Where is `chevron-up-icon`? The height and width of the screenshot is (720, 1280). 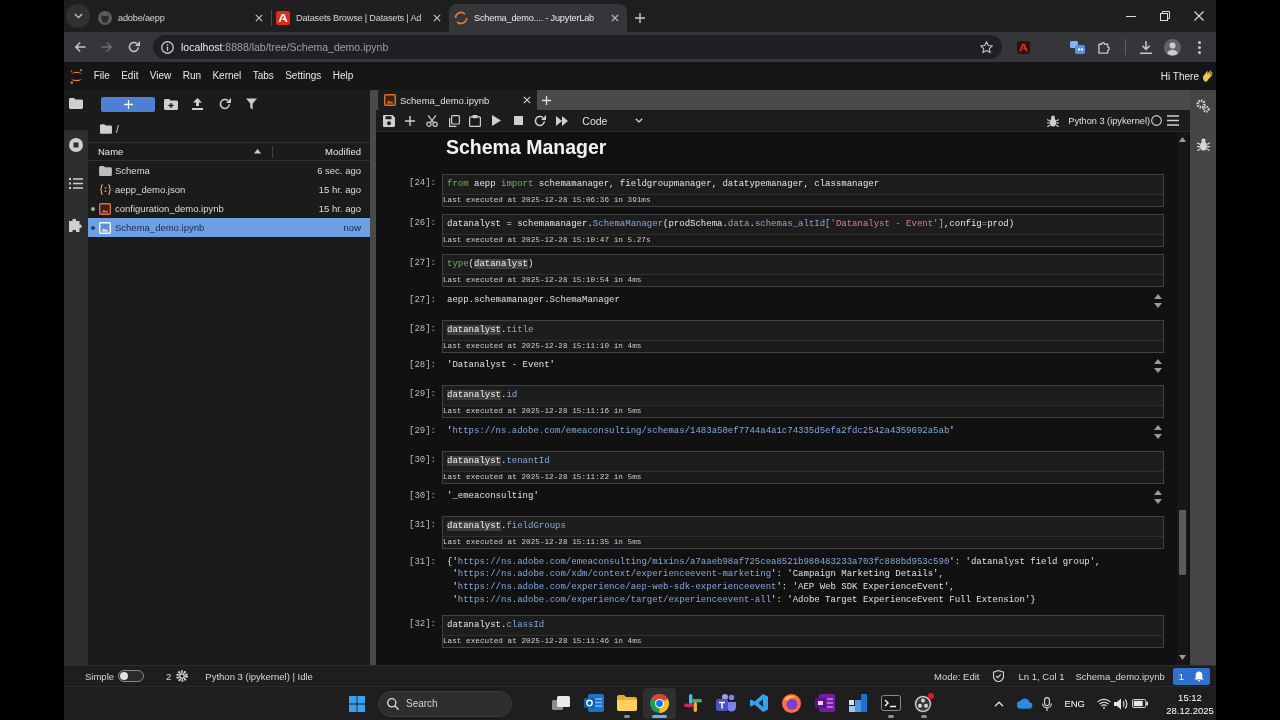
chevron-up-icon is located at coordinates (999, 703).